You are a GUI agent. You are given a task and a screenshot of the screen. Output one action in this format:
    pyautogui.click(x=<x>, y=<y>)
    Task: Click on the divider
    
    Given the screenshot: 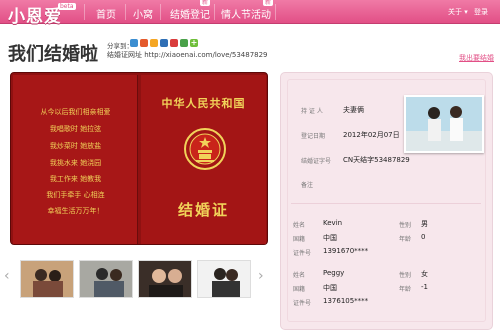 What is the action you would take?
    pyautogui.click(x=386, y=203)
    